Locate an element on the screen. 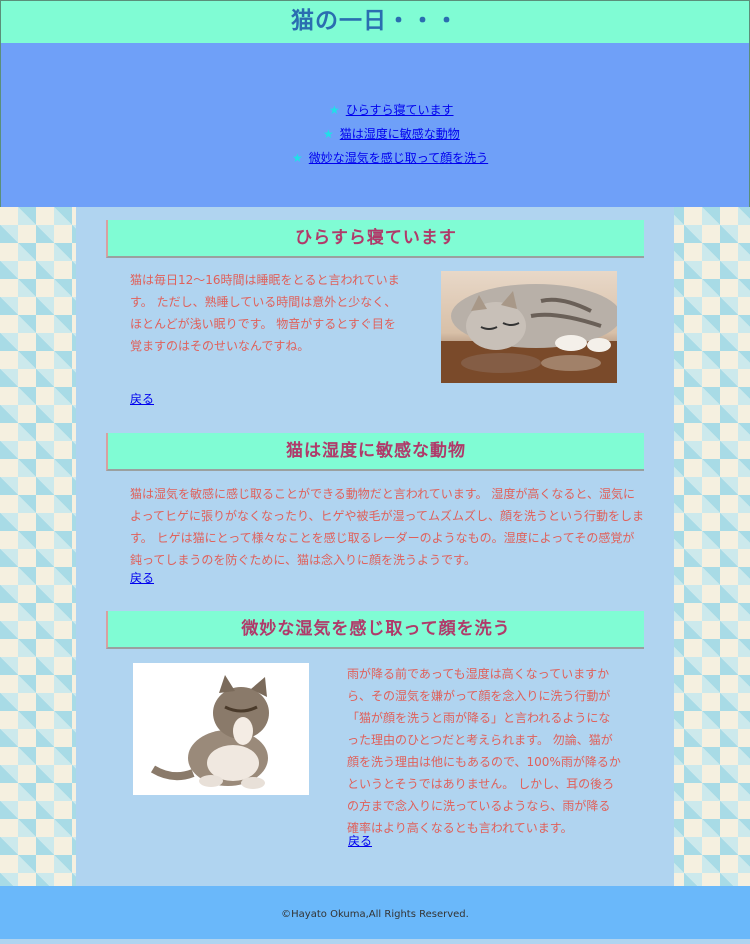 This screenshot has width=750, height=944. nav-link-sleep: ひらすら寝ています is located at coordinates (400, 110).